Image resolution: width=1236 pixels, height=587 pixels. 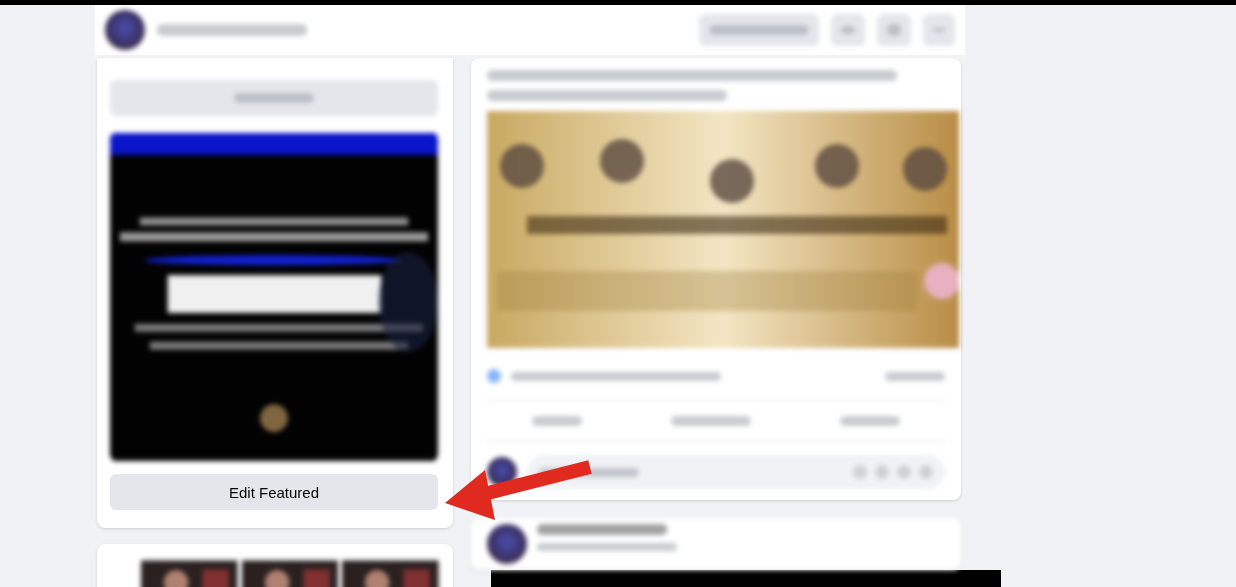 What do you see at coordinates (274, 492) in the screenshot?
I see `edit-featured-button: Edit Featured` at bounding box center [274, 492].